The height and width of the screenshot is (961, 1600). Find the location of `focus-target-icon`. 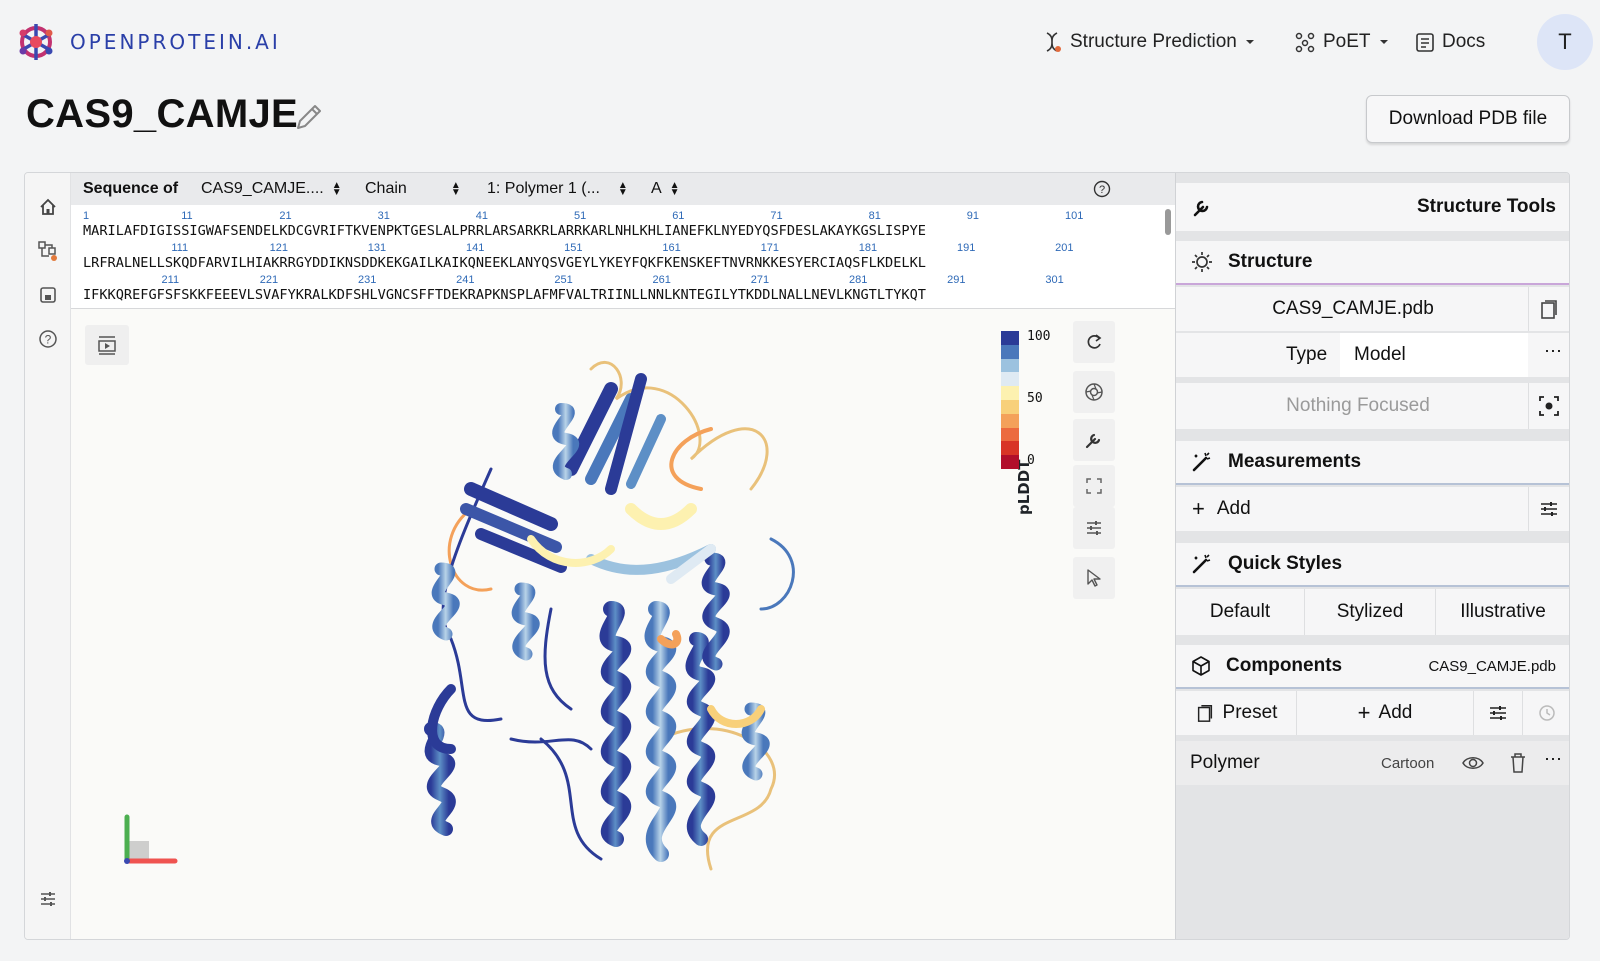

focus-target-icon is located at coordinates (1549, 406).